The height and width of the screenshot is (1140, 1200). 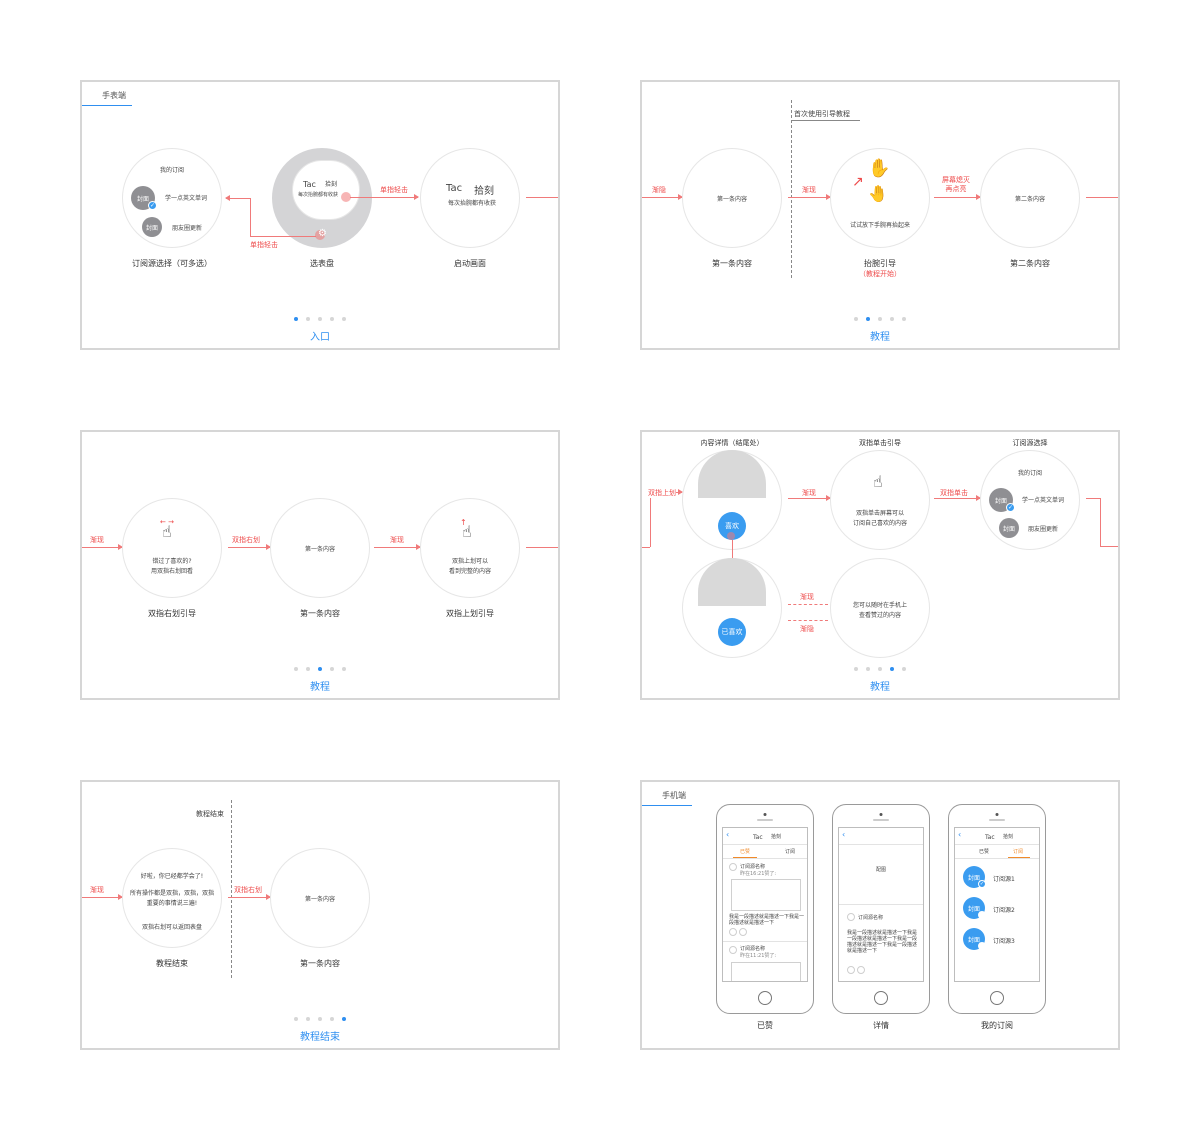 I want to click on subscription-source: 订阅源3, so click(x=1004, y=940).